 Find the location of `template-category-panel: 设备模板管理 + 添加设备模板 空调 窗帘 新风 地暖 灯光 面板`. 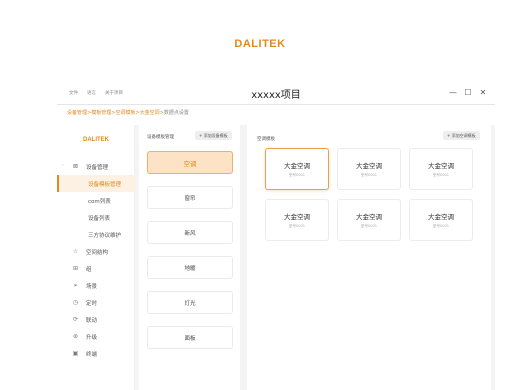

template-category-panel: 设备模板管理 + 添加设备模板 空调 窗帘 新风 地暖 灯光 面板 is located at coordinates (189, 257).